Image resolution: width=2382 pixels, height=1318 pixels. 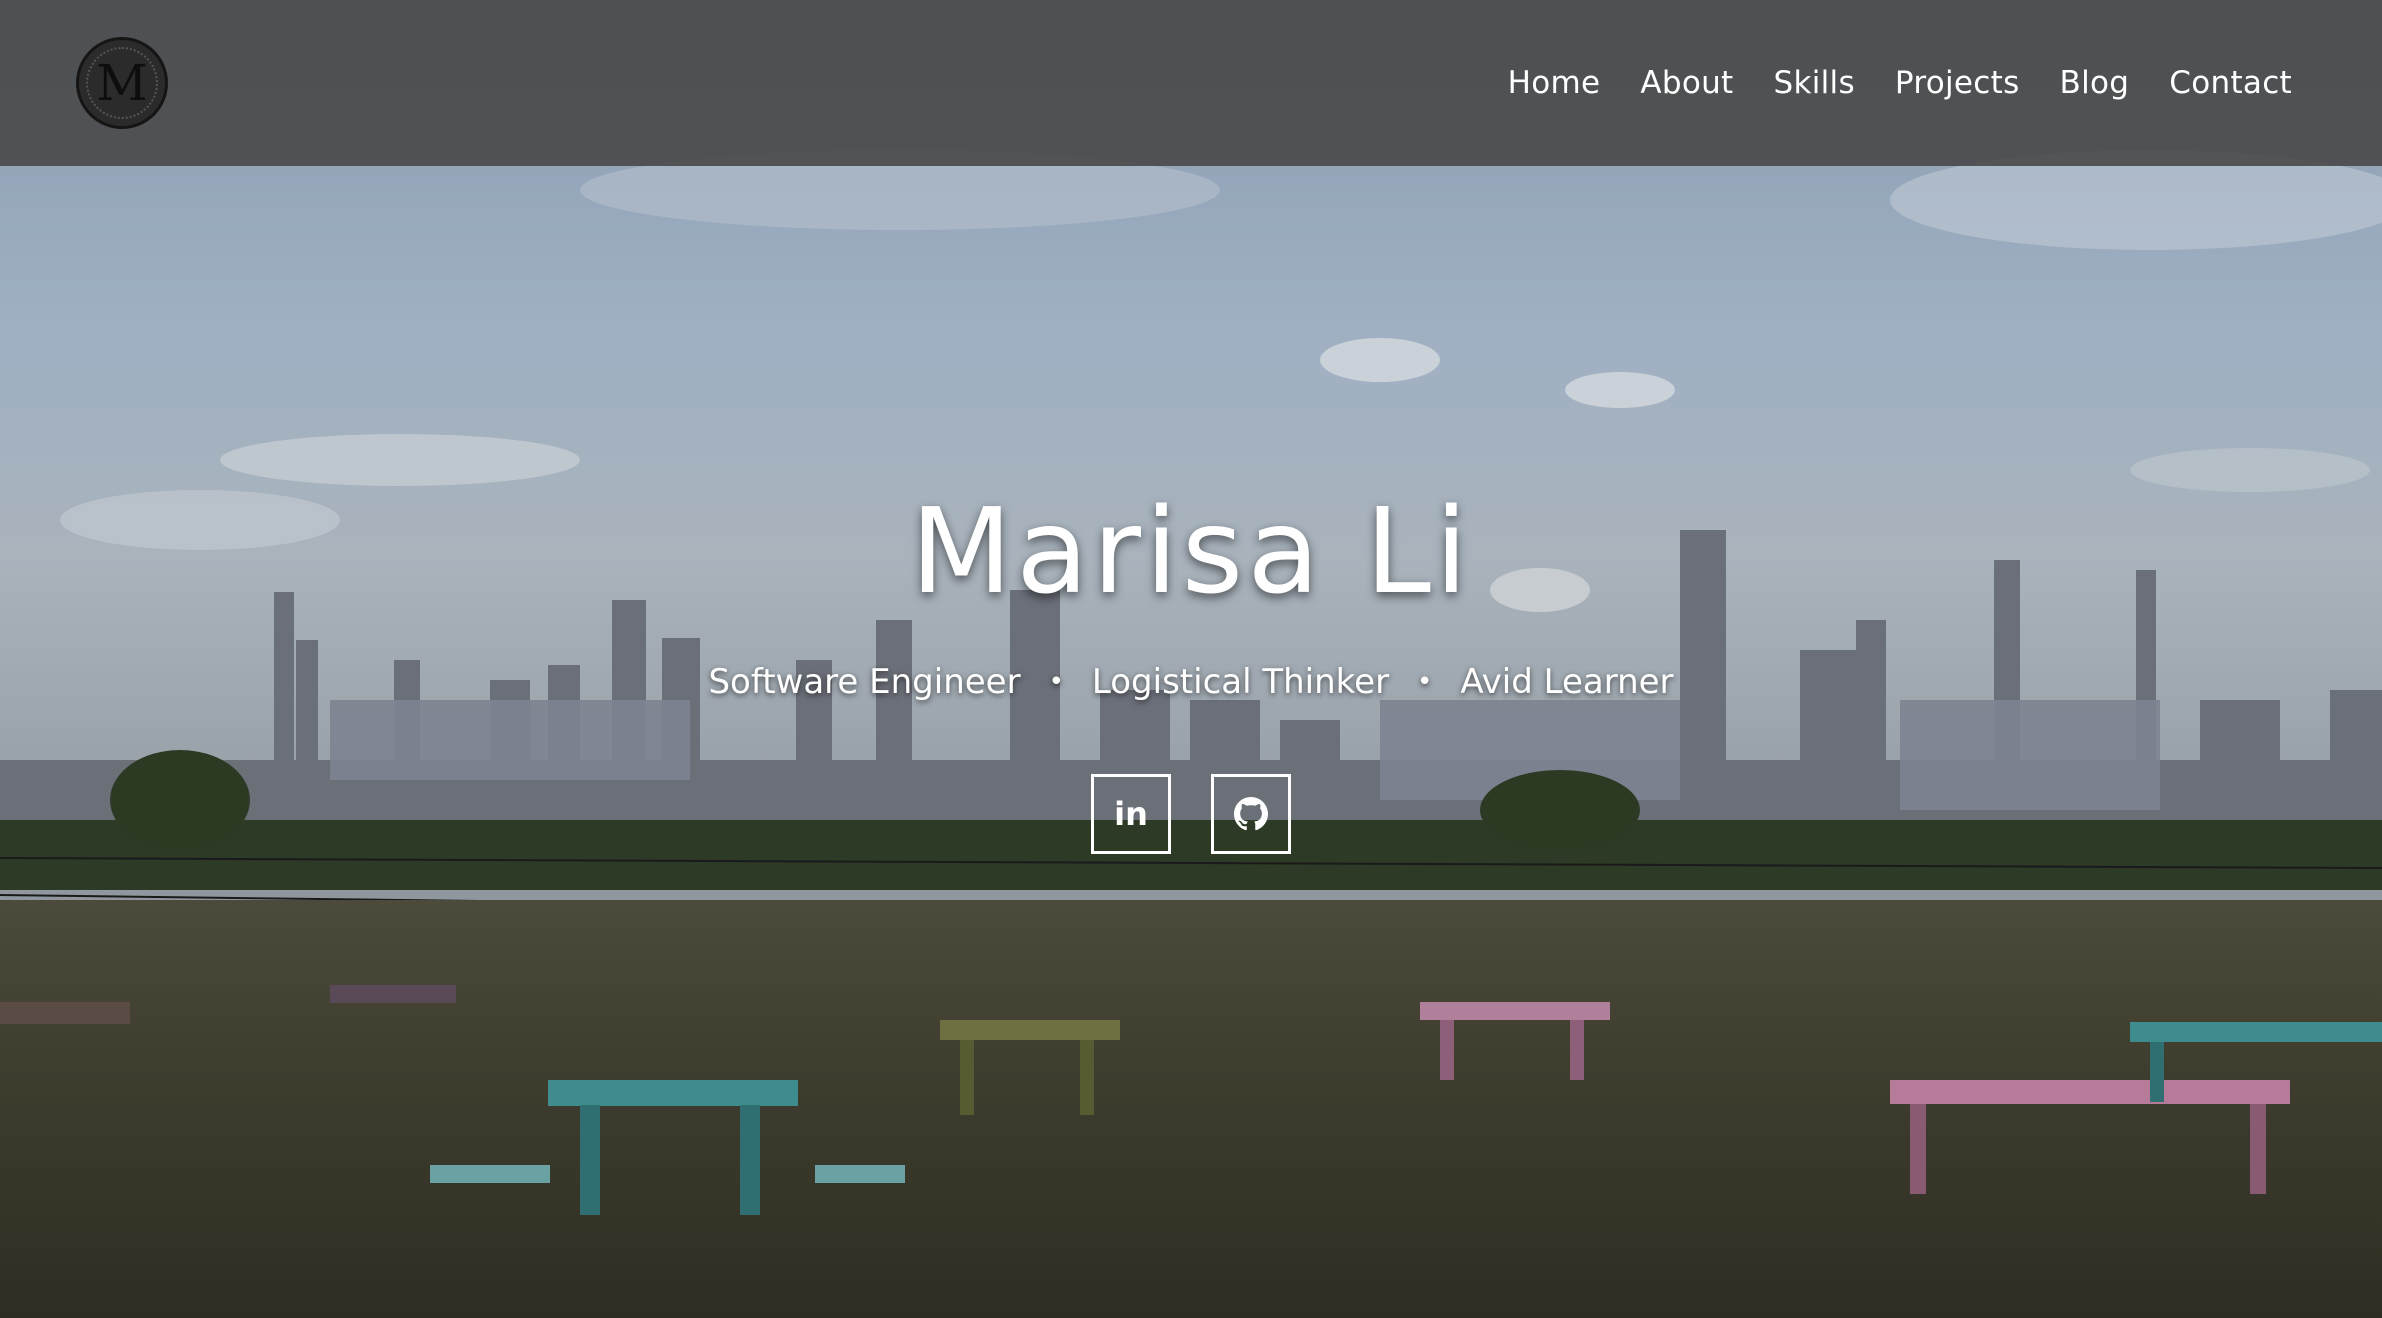 What do you see at coordinates (1957, 83) in the screenshot?
I see `nav-link-projects: Projects` at bounding box center [1957, 83].